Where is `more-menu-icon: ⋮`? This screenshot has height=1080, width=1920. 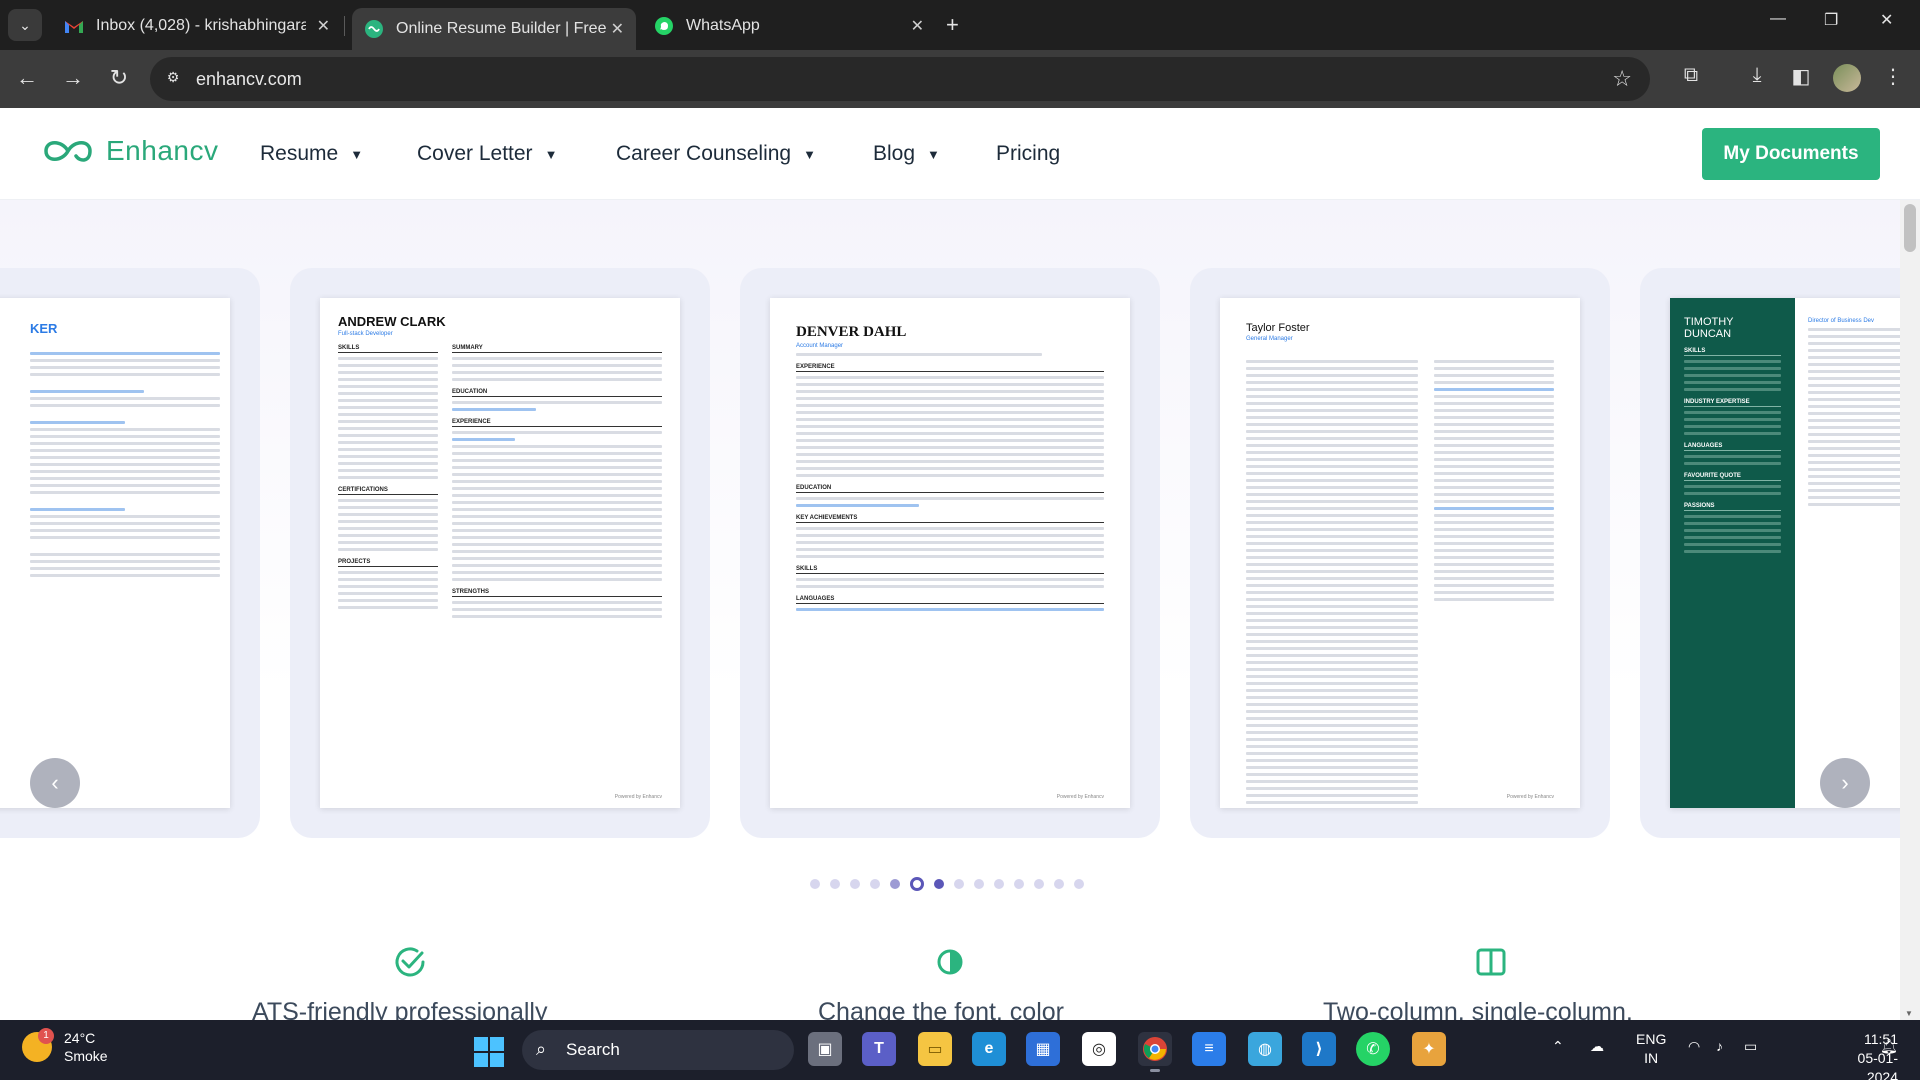 more-menu-icon: ⋮ is located at coordinates (1893, 76).